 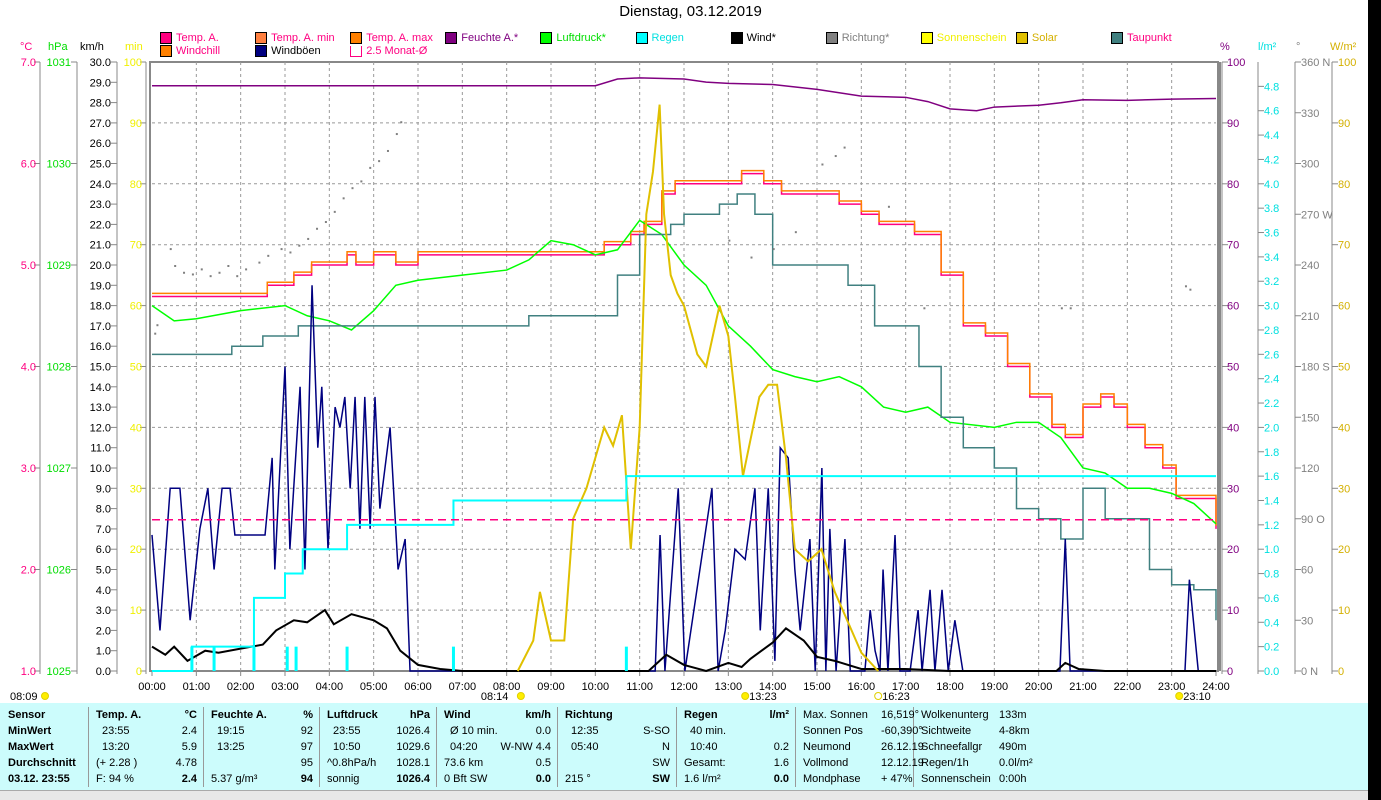 I want to click on temp-tick-label: 4.0, so click(x=28, y=368).